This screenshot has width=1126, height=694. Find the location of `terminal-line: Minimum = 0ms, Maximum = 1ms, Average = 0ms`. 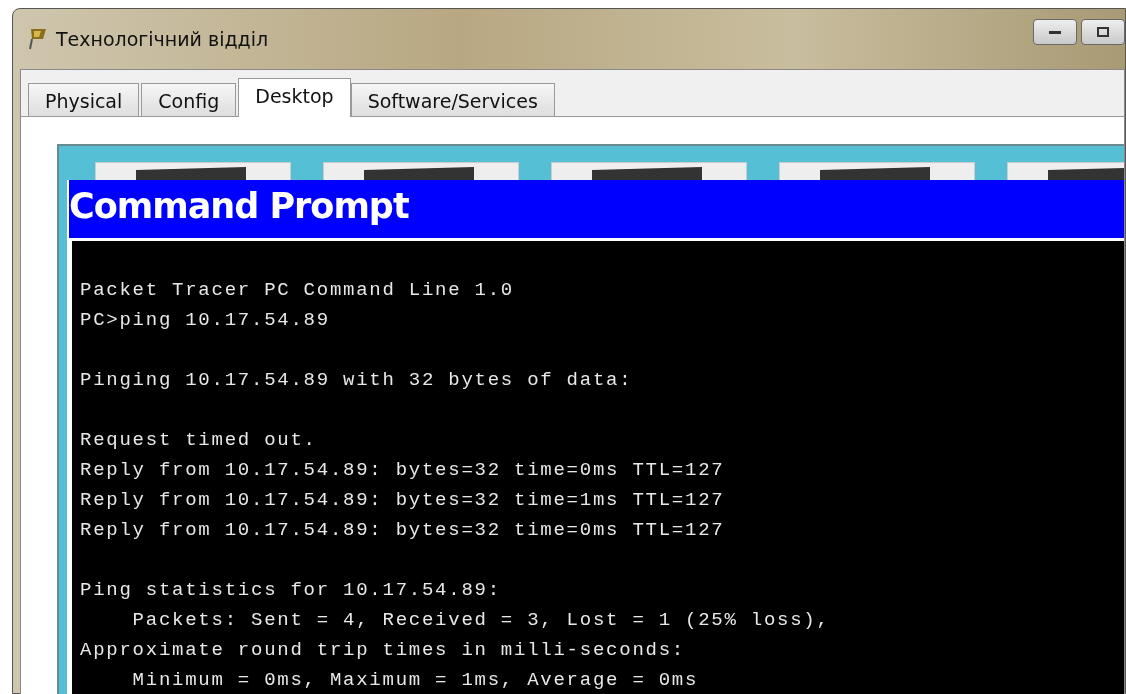

terminal-line: Minimum = 0ms, Maximum = 1ms, Average = 0ms is located at coordinates (415, 680).